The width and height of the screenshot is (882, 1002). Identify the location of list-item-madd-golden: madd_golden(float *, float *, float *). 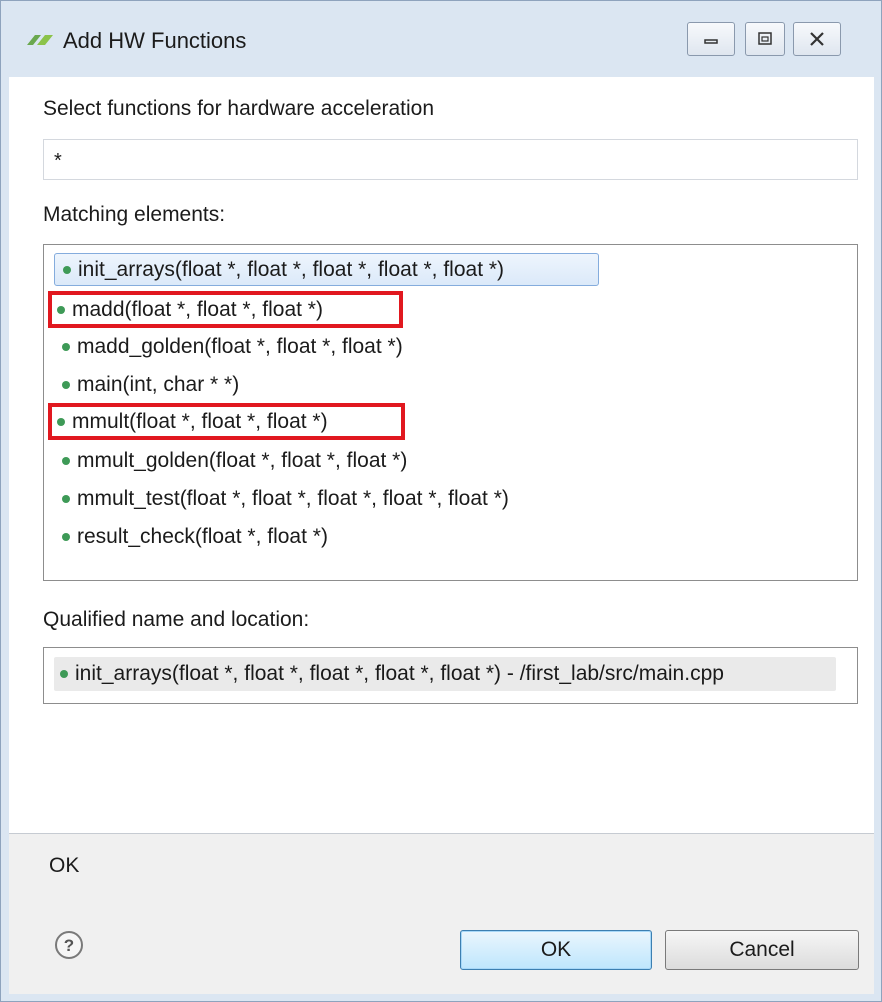
(228, 346).